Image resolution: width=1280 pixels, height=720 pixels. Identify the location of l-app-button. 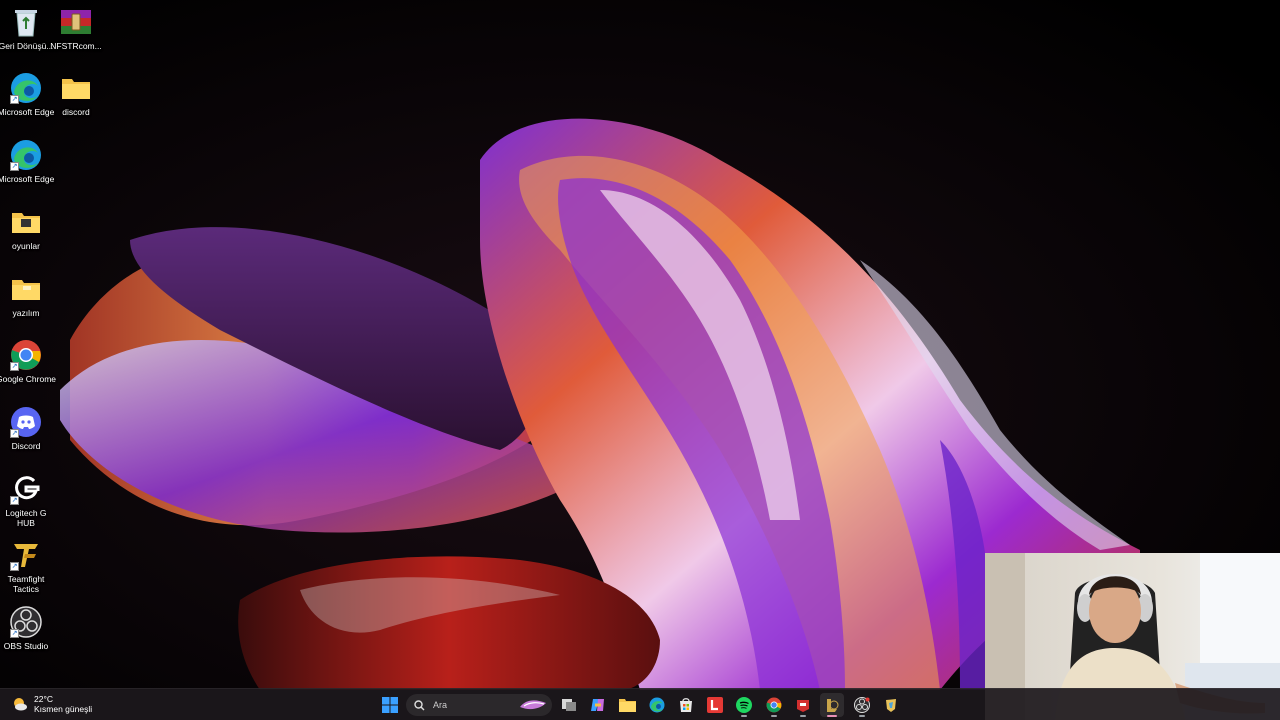
(715, 705).